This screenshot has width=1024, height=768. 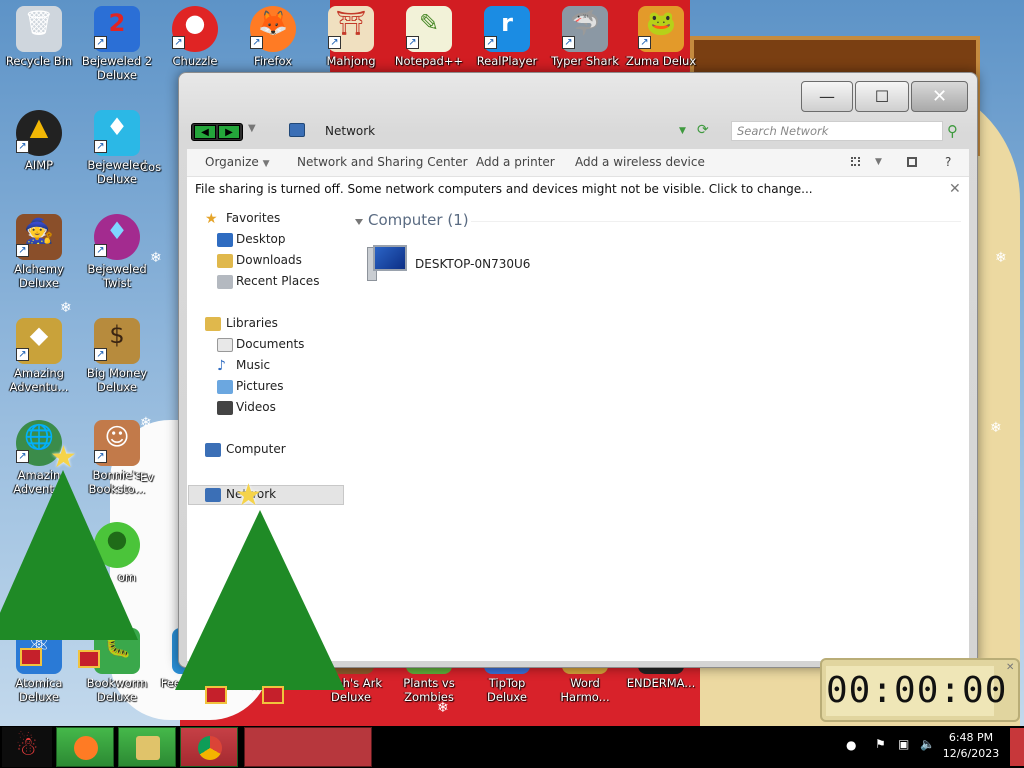 I want to click on taskbar-chrome, so click(x=209, y=747).